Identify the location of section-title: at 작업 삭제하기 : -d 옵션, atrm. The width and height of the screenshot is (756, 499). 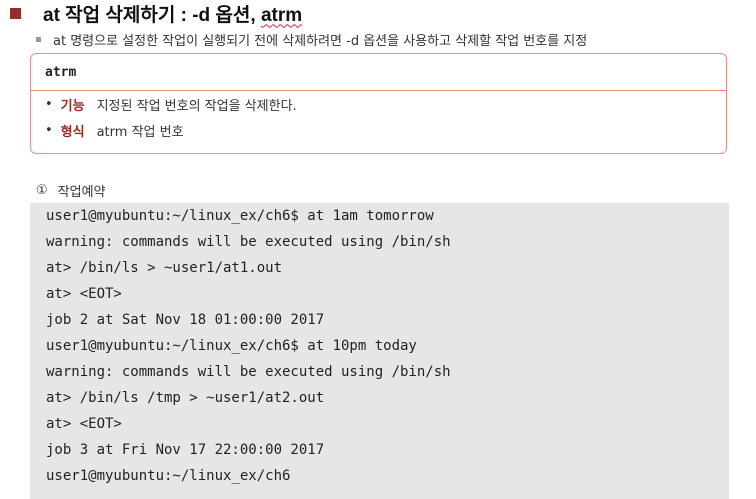
(156, 13).